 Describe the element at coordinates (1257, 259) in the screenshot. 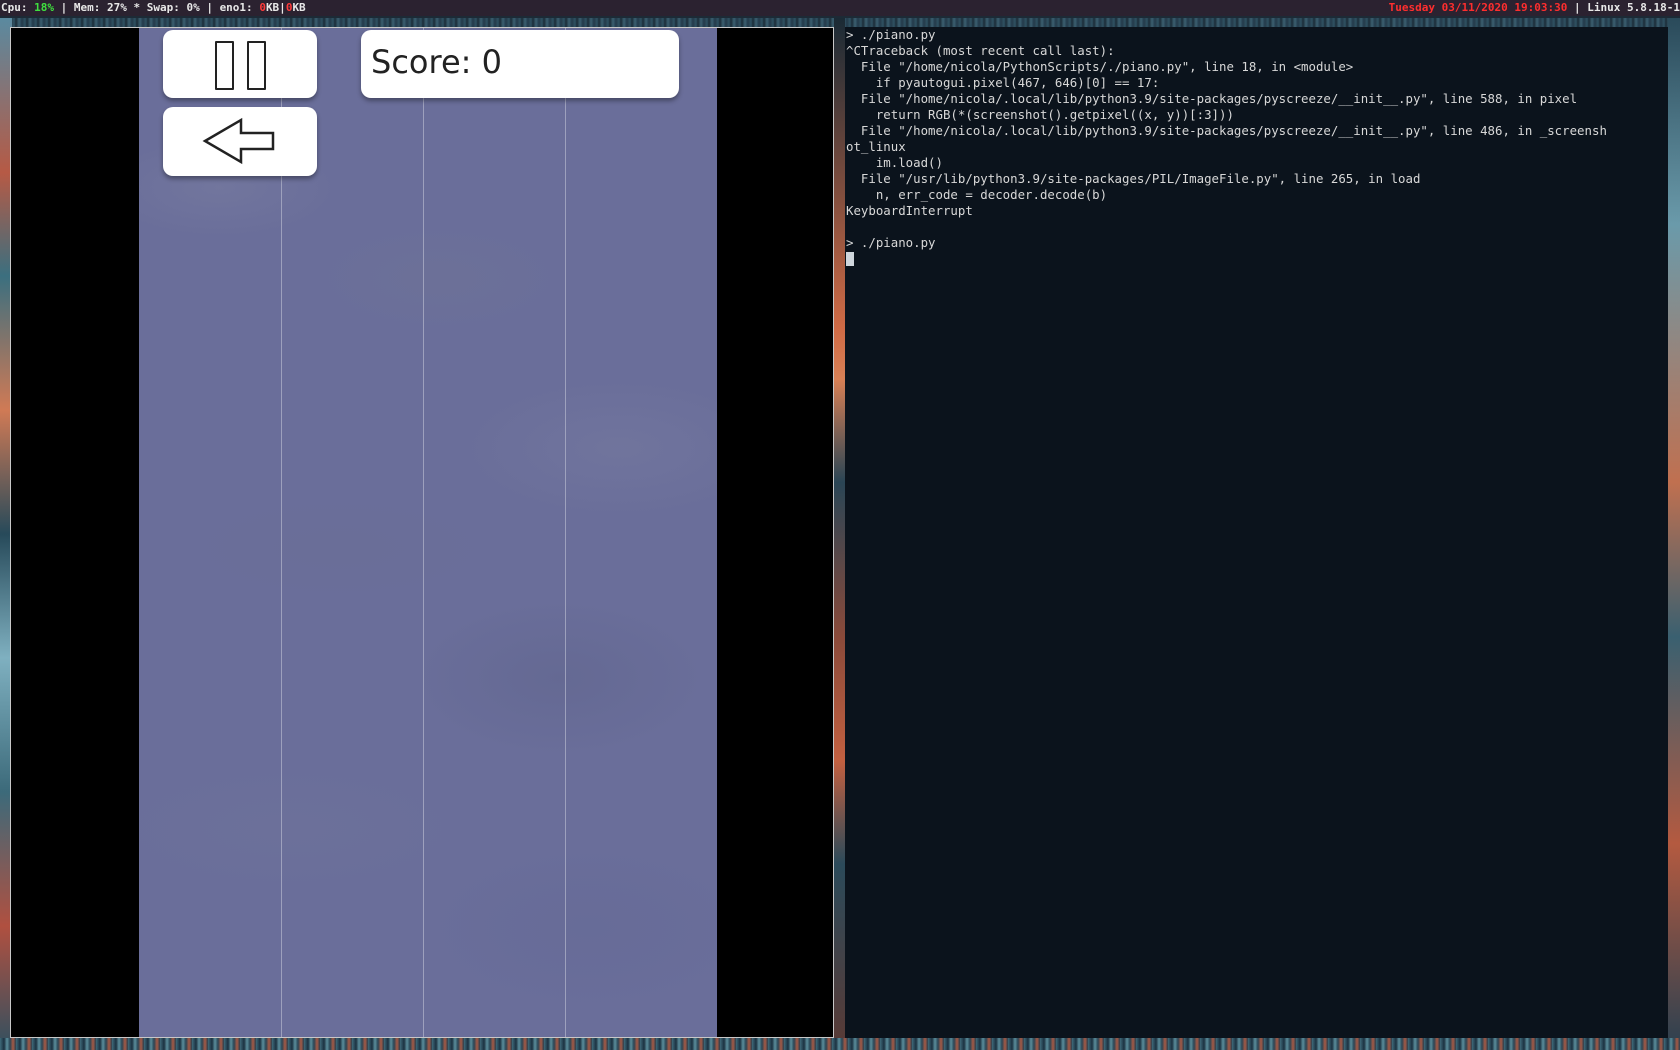

I see `terminal-prompt-line` at that location.